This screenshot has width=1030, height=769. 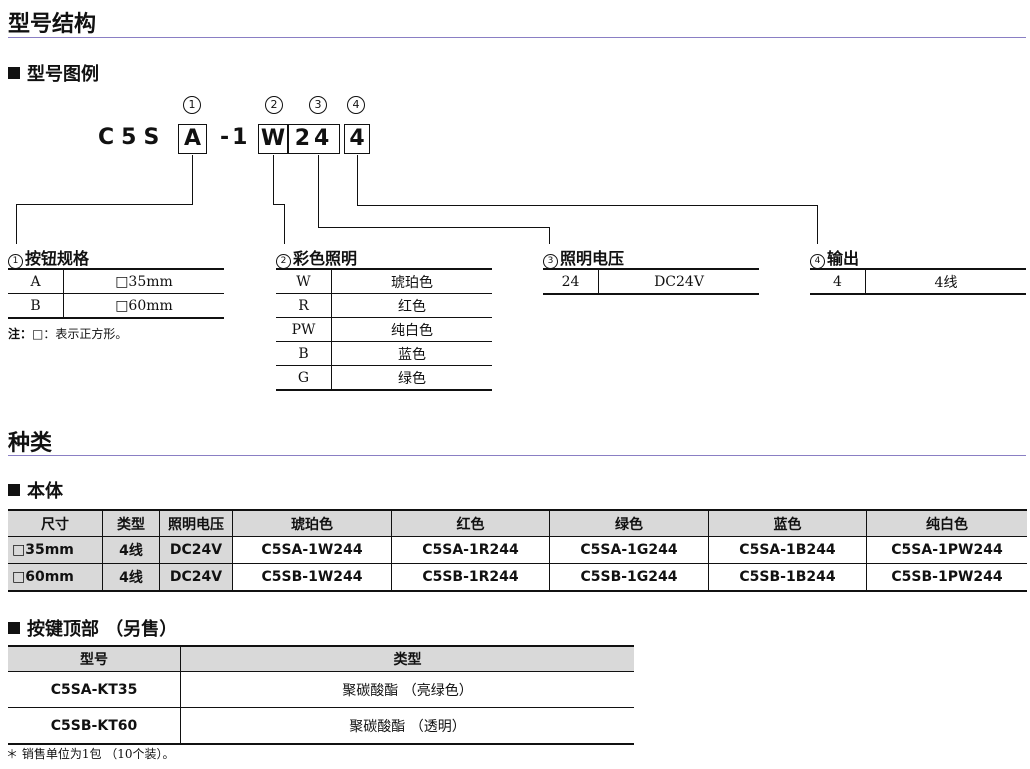 What do you see at coordinates (36, 281) in the screenshot?
I see `table-cell: A` at bounding box center [36, 281].